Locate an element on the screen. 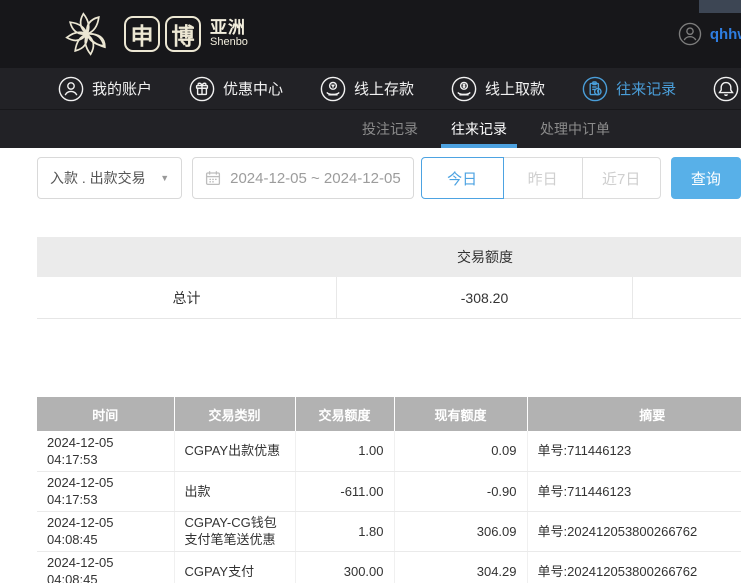 Image resolution: width=741 pixels, height=583 pixels. col-header-type: 交易类别 is located at coordinates (235, 414).